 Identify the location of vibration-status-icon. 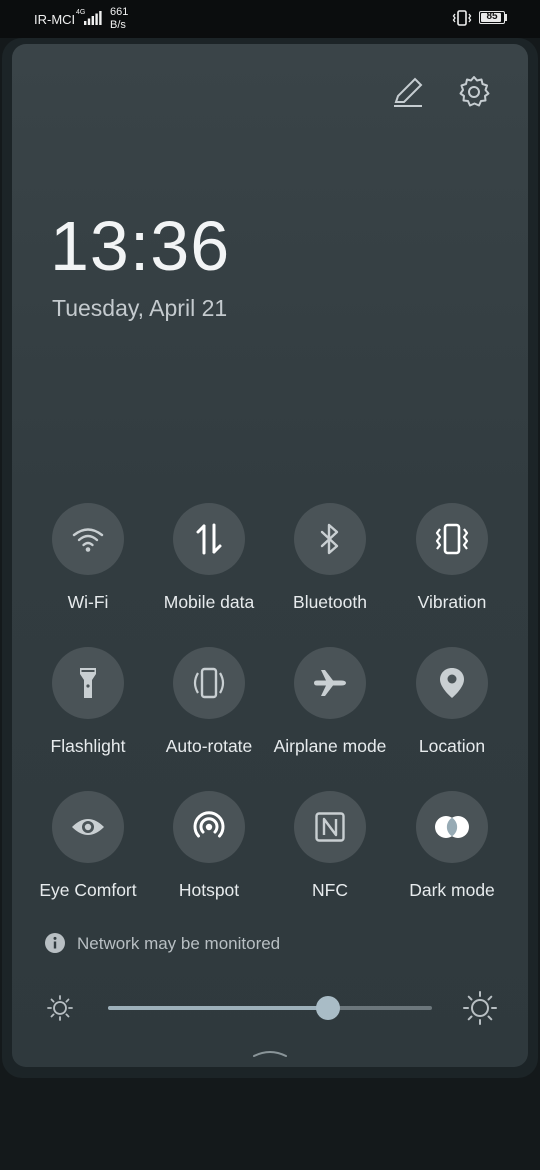
(462, 18).